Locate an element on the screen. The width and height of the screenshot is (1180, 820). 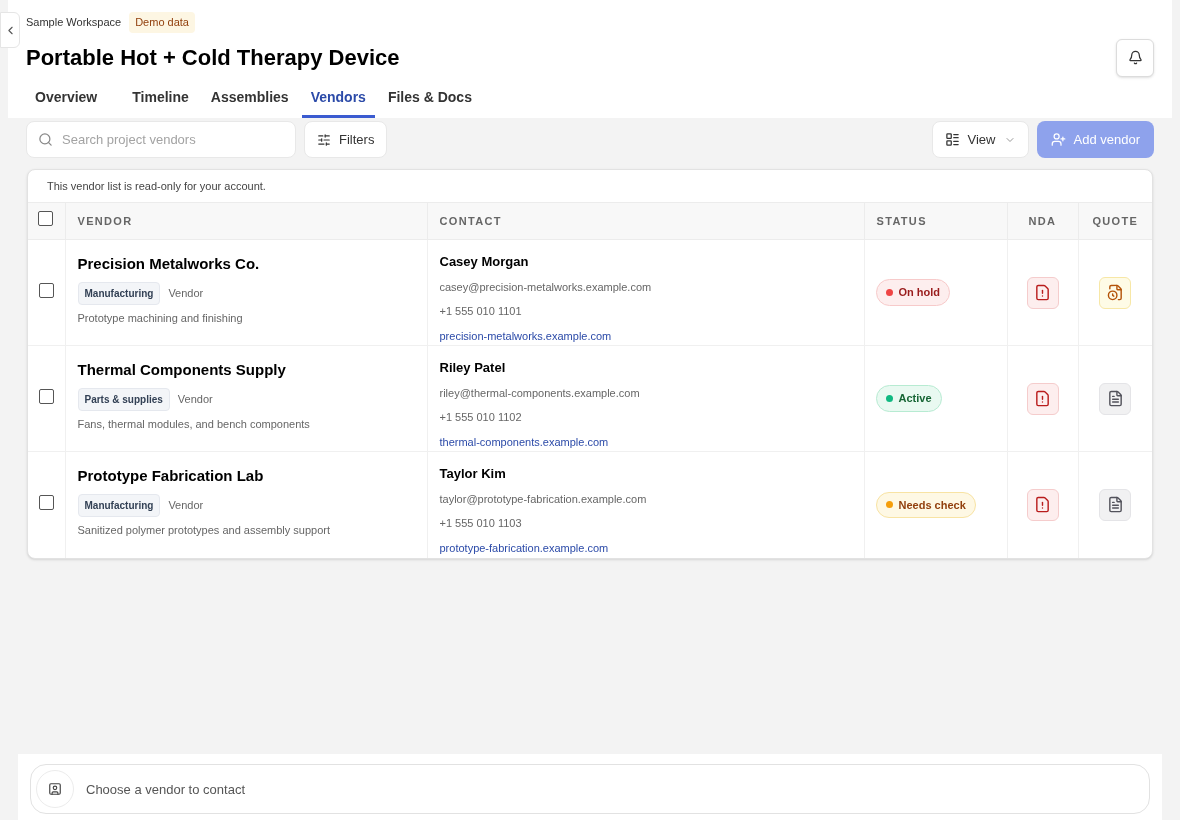
contact-phone: +1 555 010 1103 is located at coordinates (481, 523).